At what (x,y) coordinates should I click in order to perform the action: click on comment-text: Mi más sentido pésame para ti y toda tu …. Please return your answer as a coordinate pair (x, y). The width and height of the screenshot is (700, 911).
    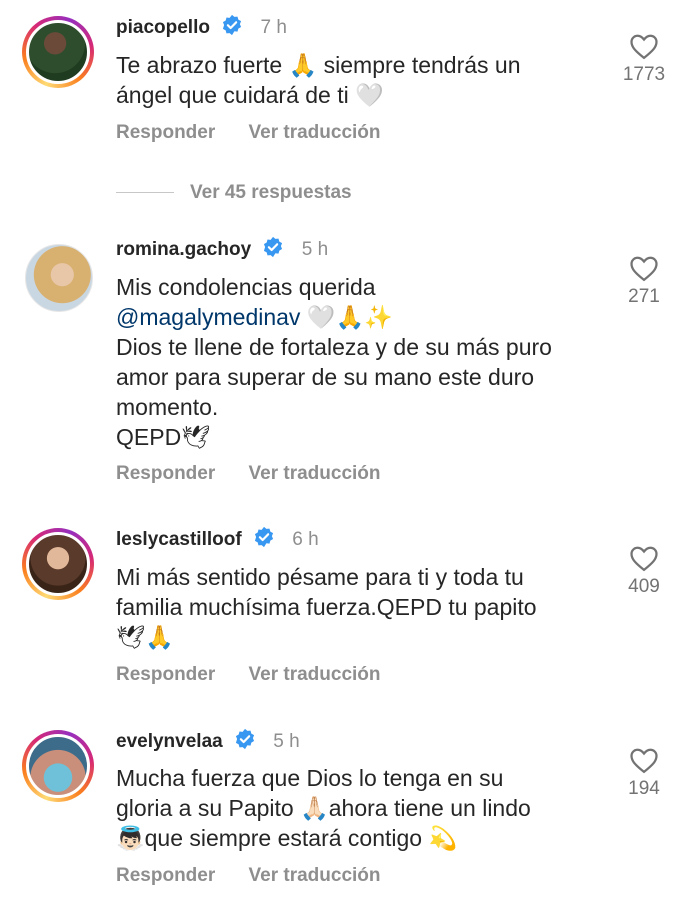
    Looking at the image, I should click on (356, 607).